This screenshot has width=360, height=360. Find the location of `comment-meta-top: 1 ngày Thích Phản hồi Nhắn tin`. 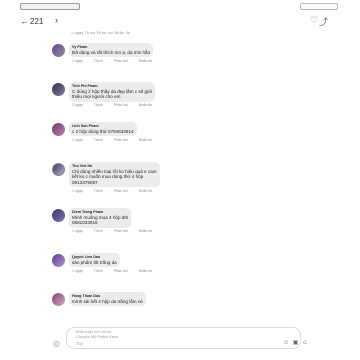

comment-meta-top: 1 ngày Thích Phản hồi Nhắn tin is located at coordinates (101, 33).